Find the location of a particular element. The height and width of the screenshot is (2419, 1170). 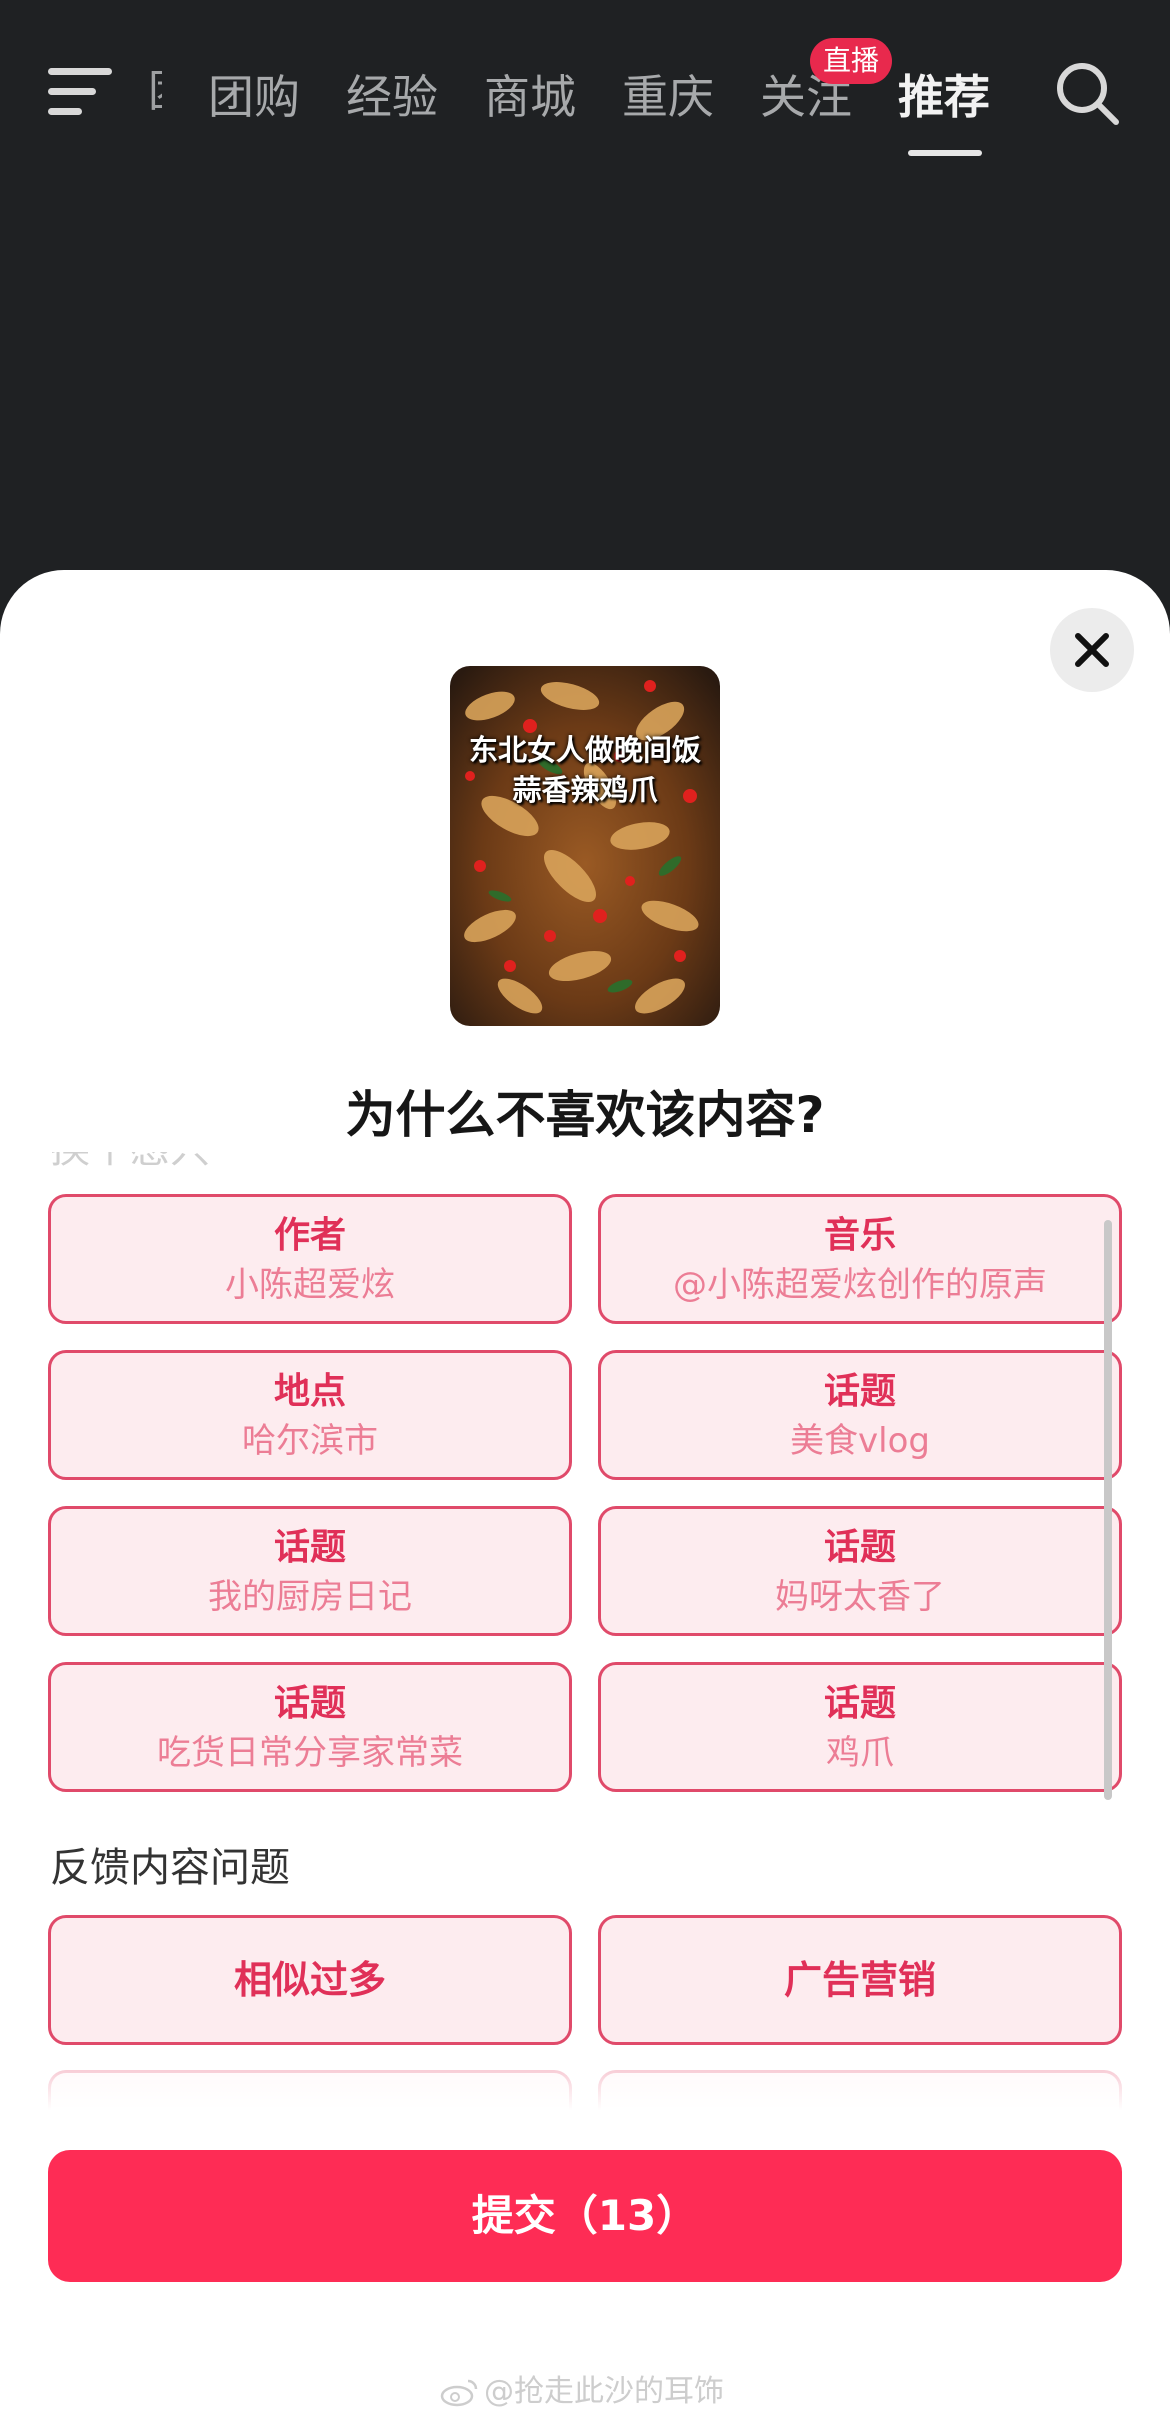

reason-chip-location: 地点 哈尔滨市 is located at coordinates (310, 1415).